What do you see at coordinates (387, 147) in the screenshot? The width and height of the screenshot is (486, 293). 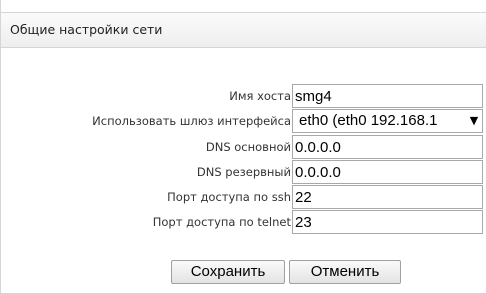 I see `dns-primary-input` at bounding box center [387, 147].